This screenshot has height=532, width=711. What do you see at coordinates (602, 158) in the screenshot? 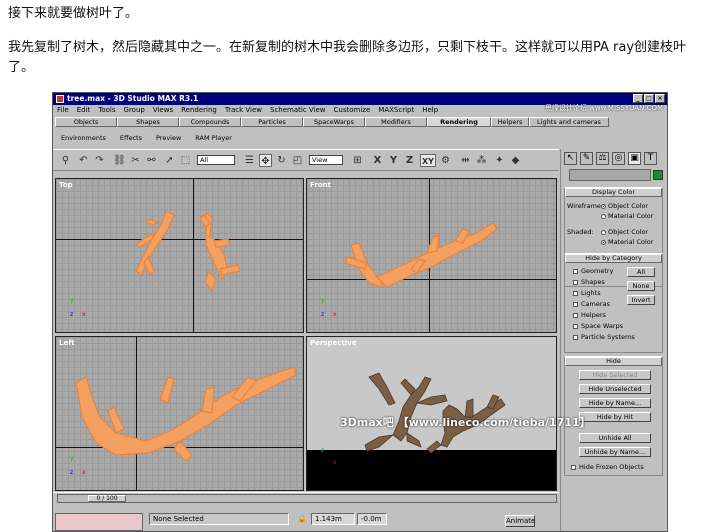
I see `hierarchy-panel-icon: ⚖` at bounding box center [602, 158].